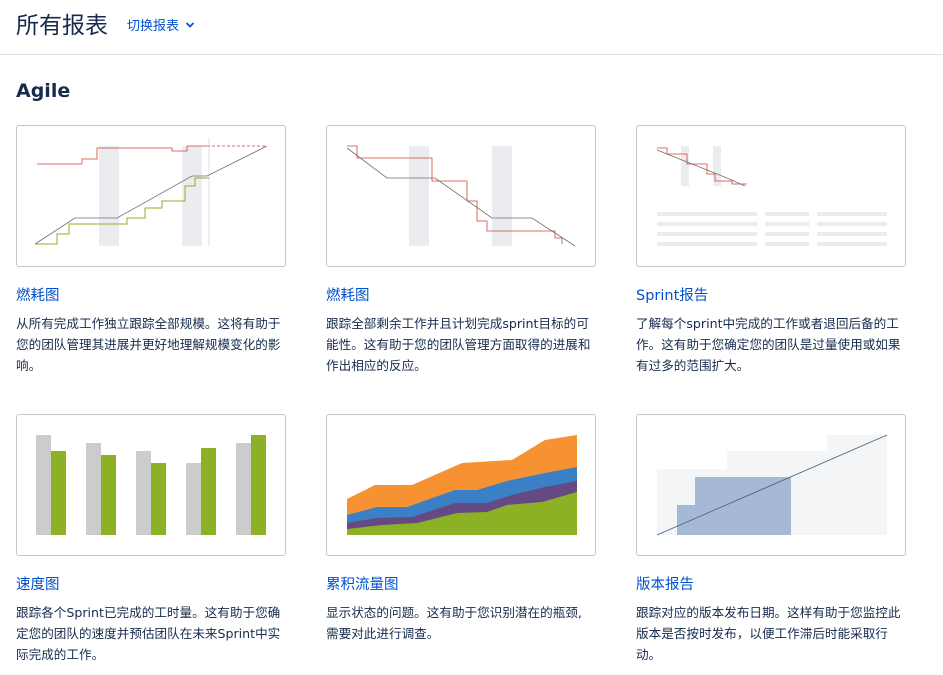 This screenshot has height=675, width=943. What do you see at coordinates (454, 623) in the screenshot?
I see `report-description-cumulative-flow: 显示状态的问题。这有助于您识别潜在的瓶颈, 需要对此进行调查。` at bounding box center [454, 623].